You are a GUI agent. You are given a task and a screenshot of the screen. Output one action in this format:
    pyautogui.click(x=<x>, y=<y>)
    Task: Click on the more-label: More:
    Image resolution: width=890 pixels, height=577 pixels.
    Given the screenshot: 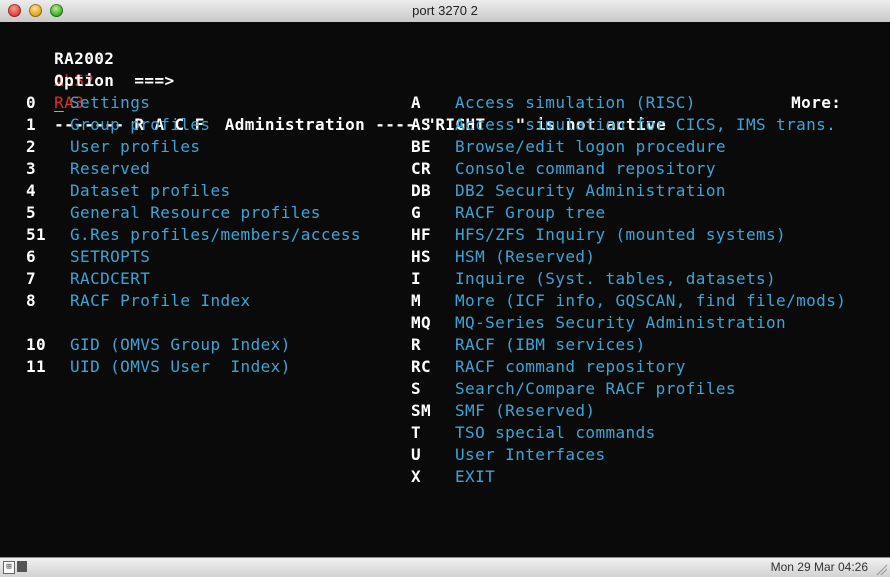 What is the action you would take?
    pyautogui.click(x=816, y=102)
    